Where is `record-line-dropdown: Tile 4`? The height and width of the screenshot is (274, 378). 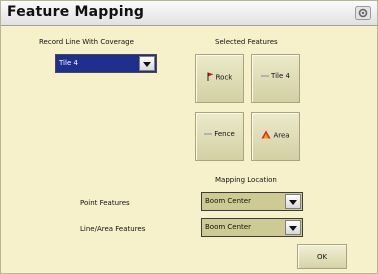 record-line-dropdown: Tile 4 is located at coordinates (106, 63).